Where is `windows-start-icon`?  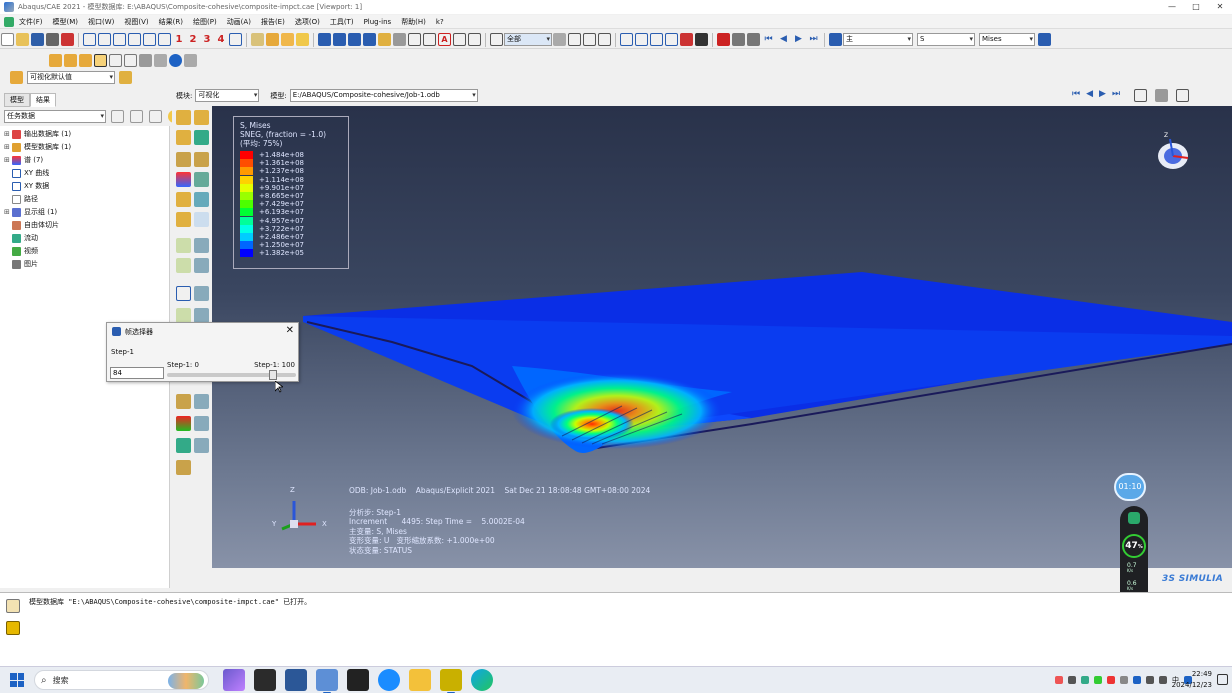
windows-start-icon is located at coordinates (17, 680).